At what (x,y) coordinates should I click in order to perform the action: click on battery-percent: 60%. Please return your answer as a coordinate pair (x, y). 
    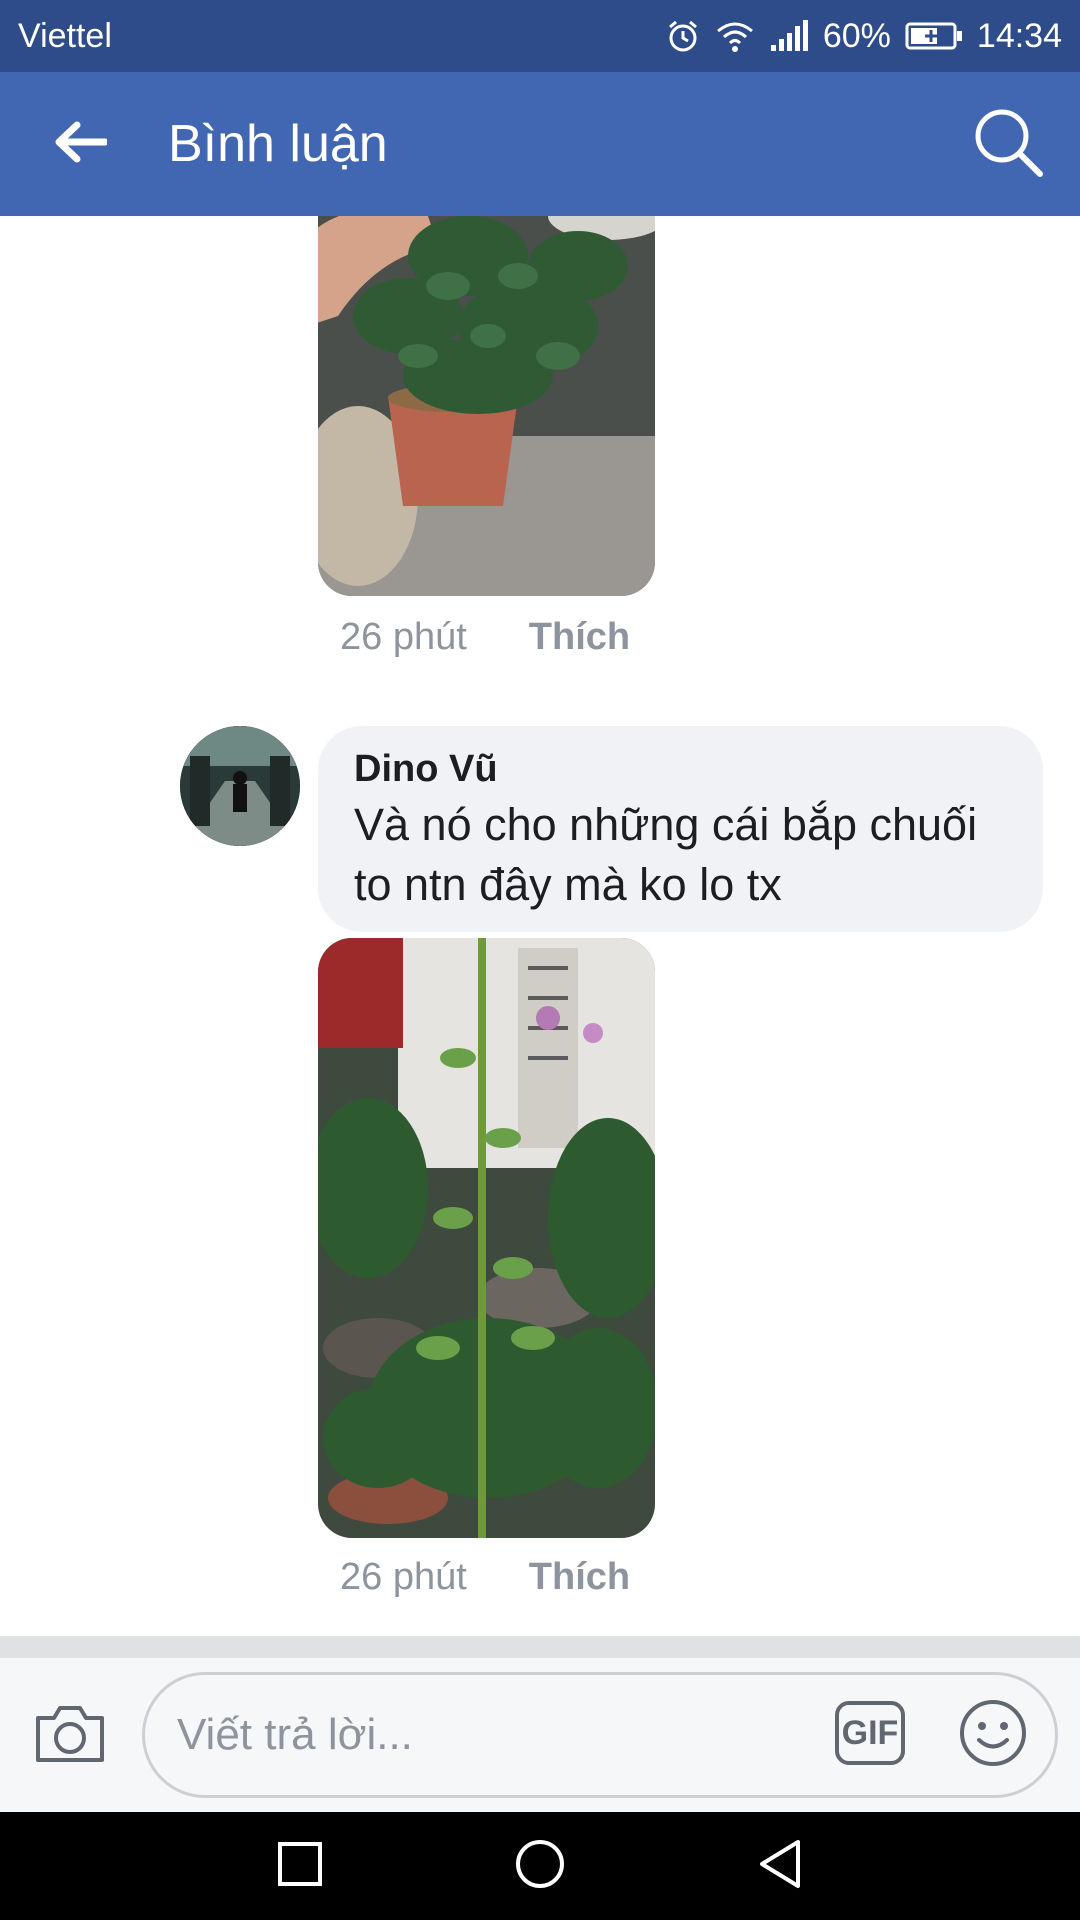
    Looking at the image, I should click on (856, 35).